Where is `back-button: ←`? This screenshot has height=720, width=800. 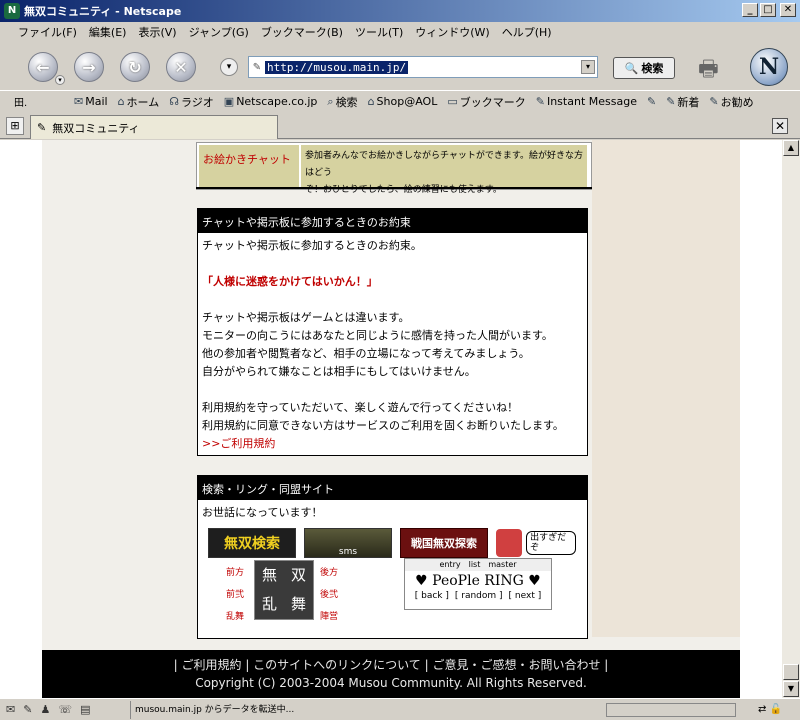 back-button: ← is located at coordinates (43, 67).